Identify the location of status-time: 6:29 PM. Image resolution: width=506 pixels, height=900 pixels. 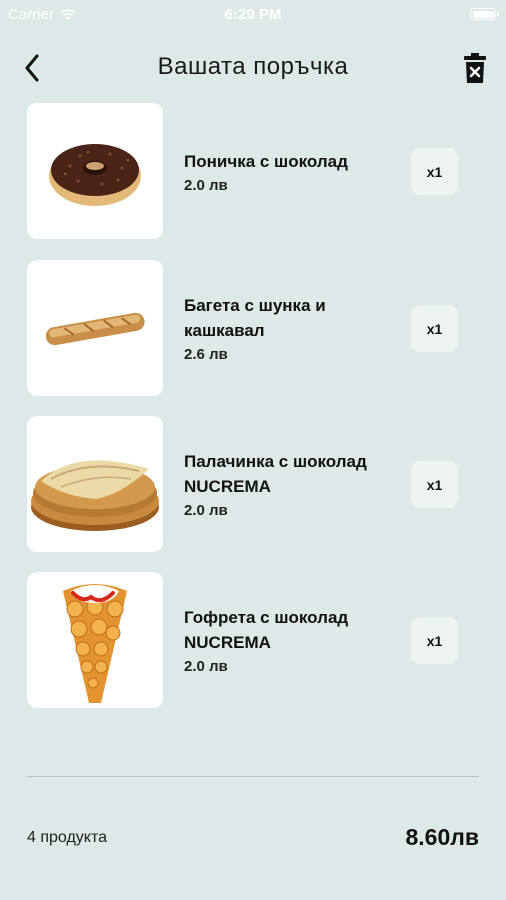
(253, 14).